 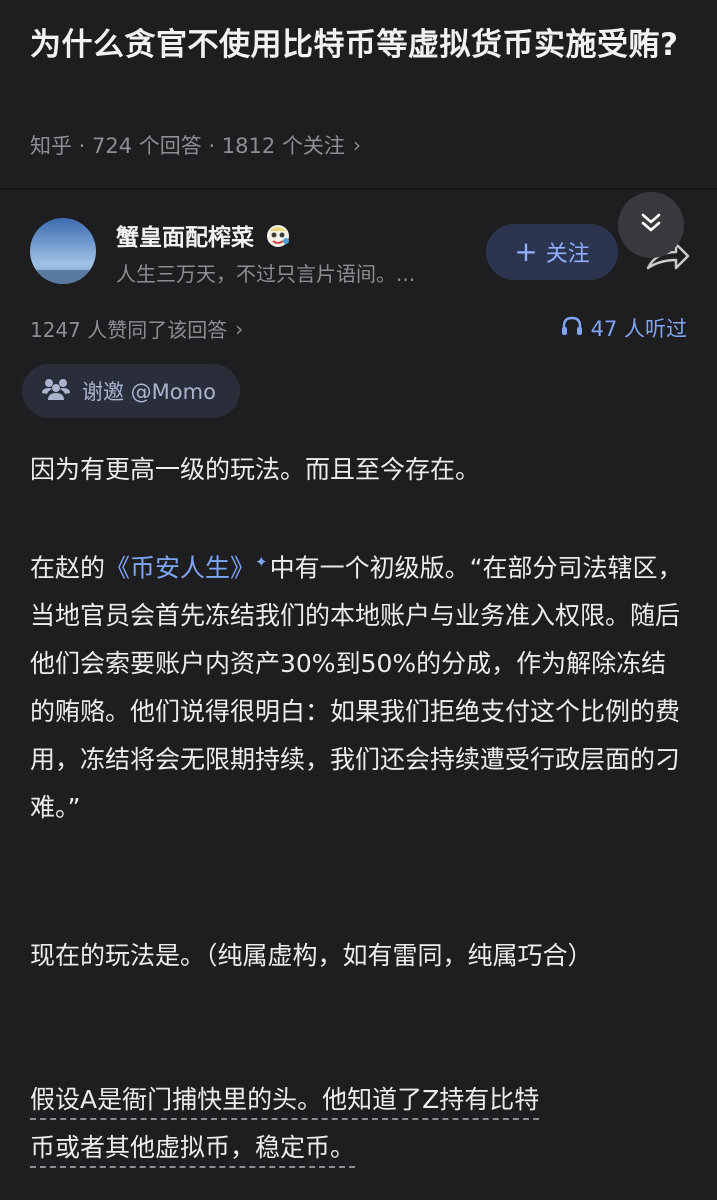 What do you see at coordinates (576, 328) in the screenshot?
I see `headphones-icon` at bounding box center [576, 328].